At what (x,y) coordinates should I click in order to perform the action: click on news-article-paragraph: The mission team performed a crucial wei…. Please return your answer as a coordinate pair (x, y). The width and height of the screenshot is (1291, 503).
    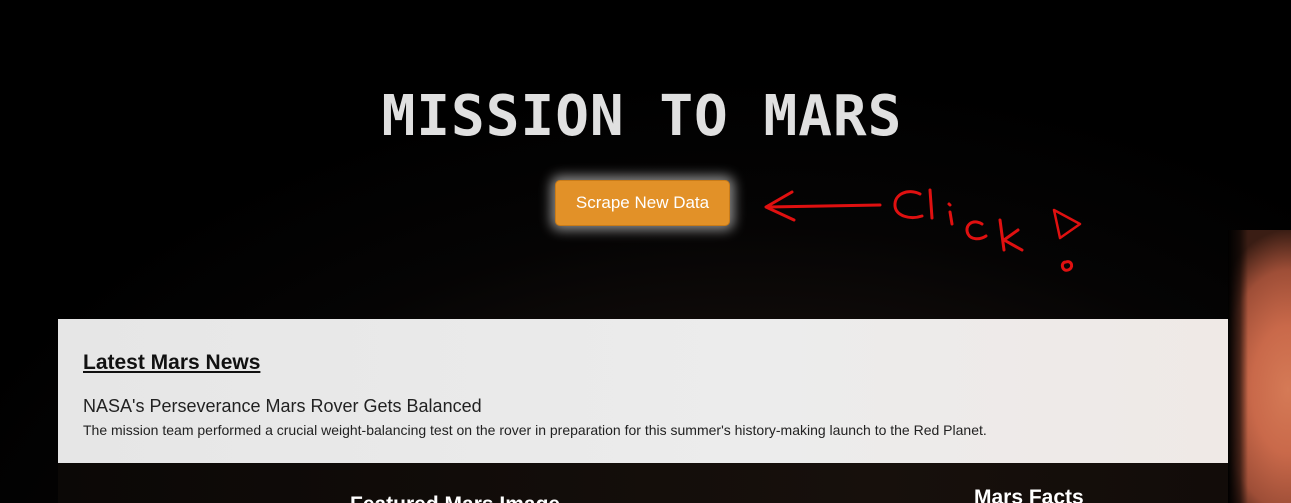
    Looking at the image, I should click on (535, 430).